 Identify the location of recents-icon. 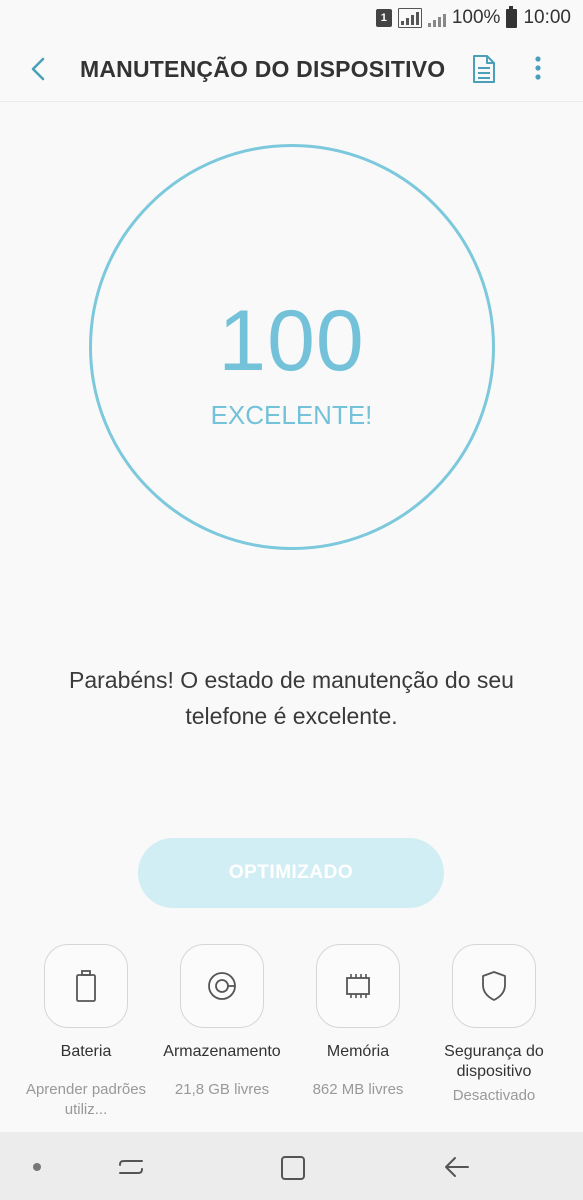
(131, 1167).